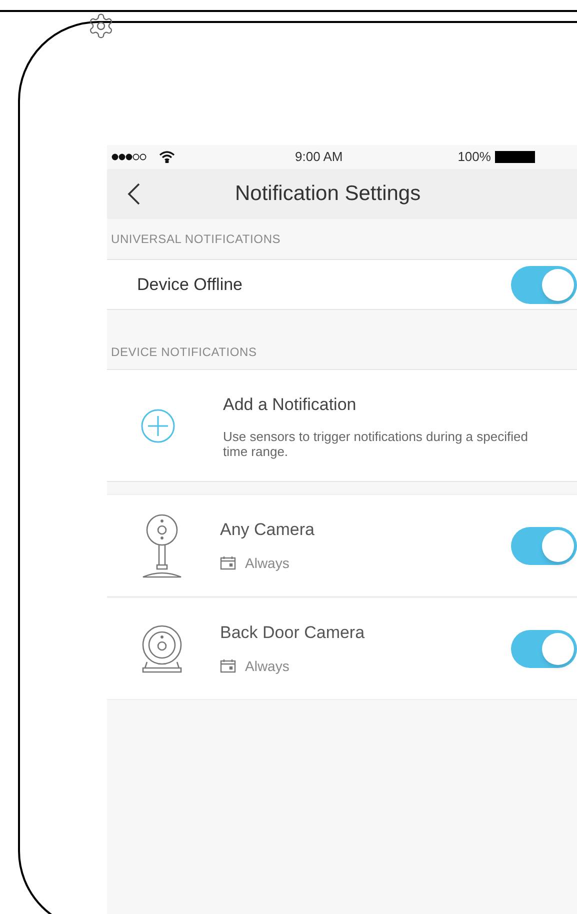 The width and height of the screenshot is (577, 914). I want to click on camera-row: Any Camera Always, so click(342, 545).